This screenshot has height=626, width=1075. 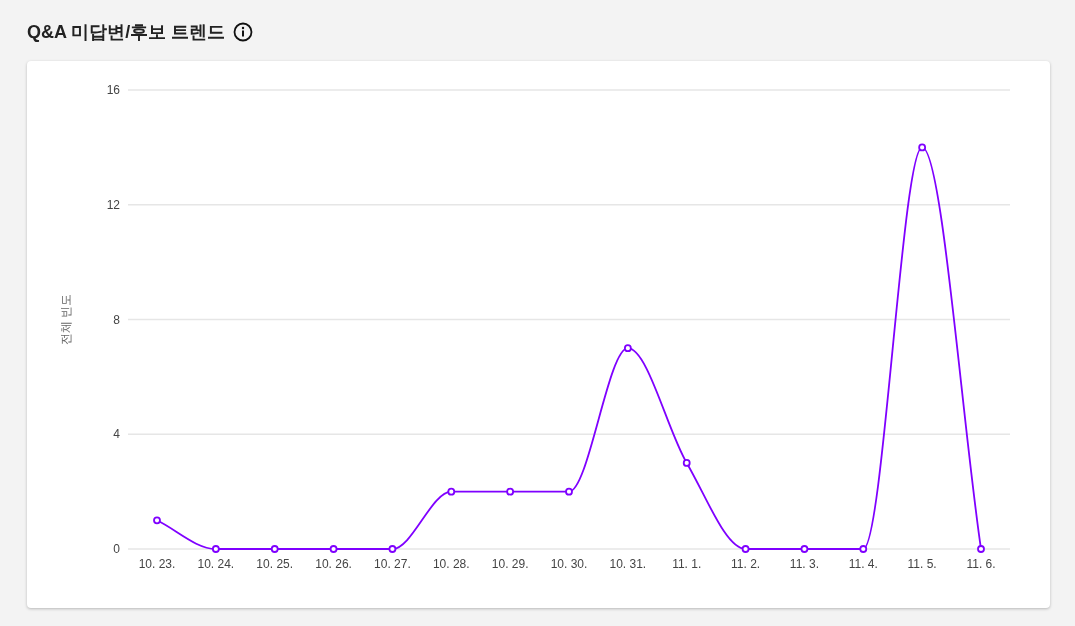 I want to click on y-tick-label: 0, so click(x=116, y=549).